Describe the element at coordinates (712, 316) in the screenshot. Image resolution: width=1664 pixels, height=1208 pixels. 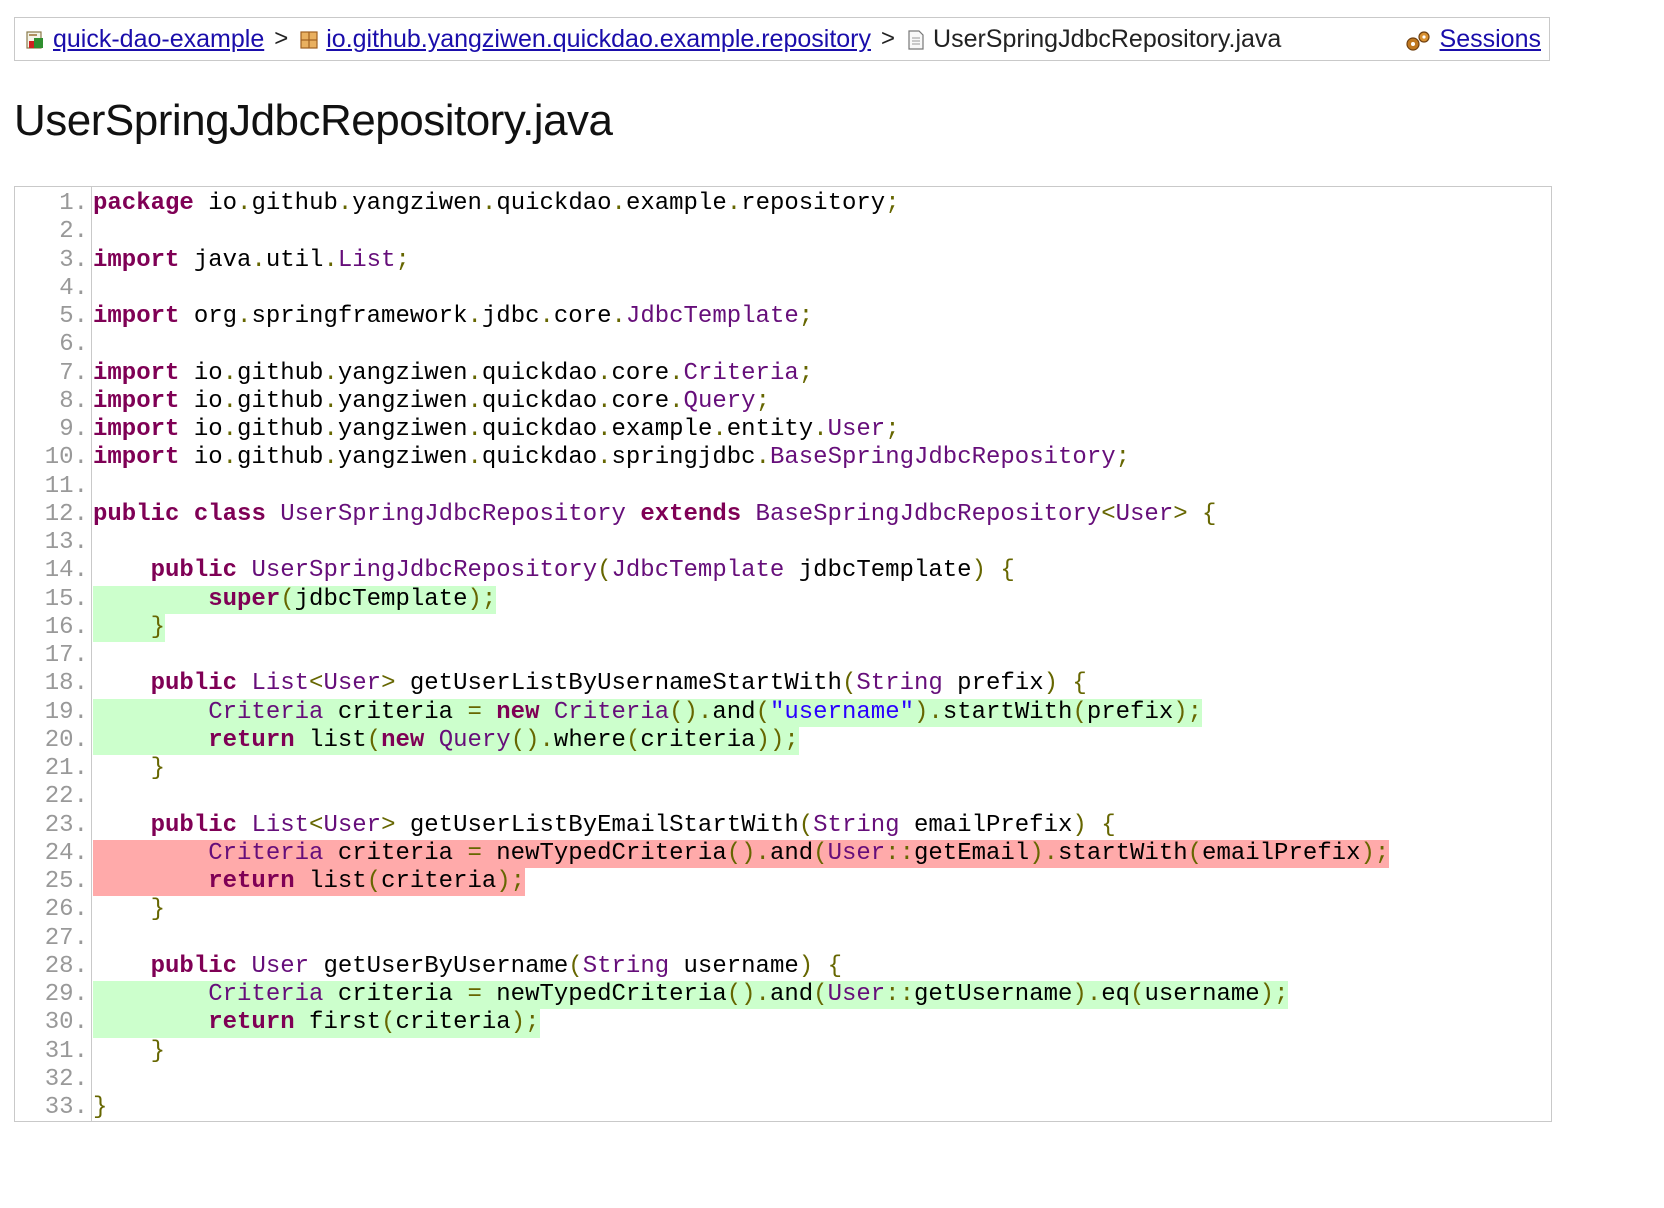
I see `code-token: JdbcTemplate` at that location.